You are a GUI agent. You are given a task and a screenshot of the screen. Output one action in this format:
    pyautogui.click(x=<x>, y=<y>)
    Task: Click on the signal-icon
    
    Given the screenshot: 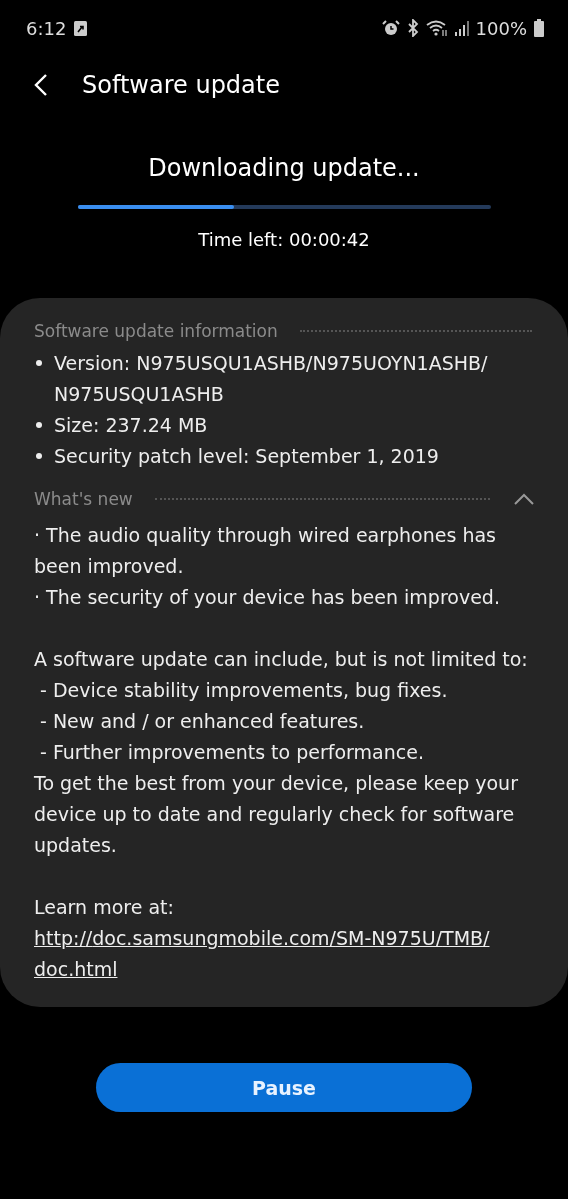 What is the action you would take?
    pyautogui.click(x=461, y=28)
    